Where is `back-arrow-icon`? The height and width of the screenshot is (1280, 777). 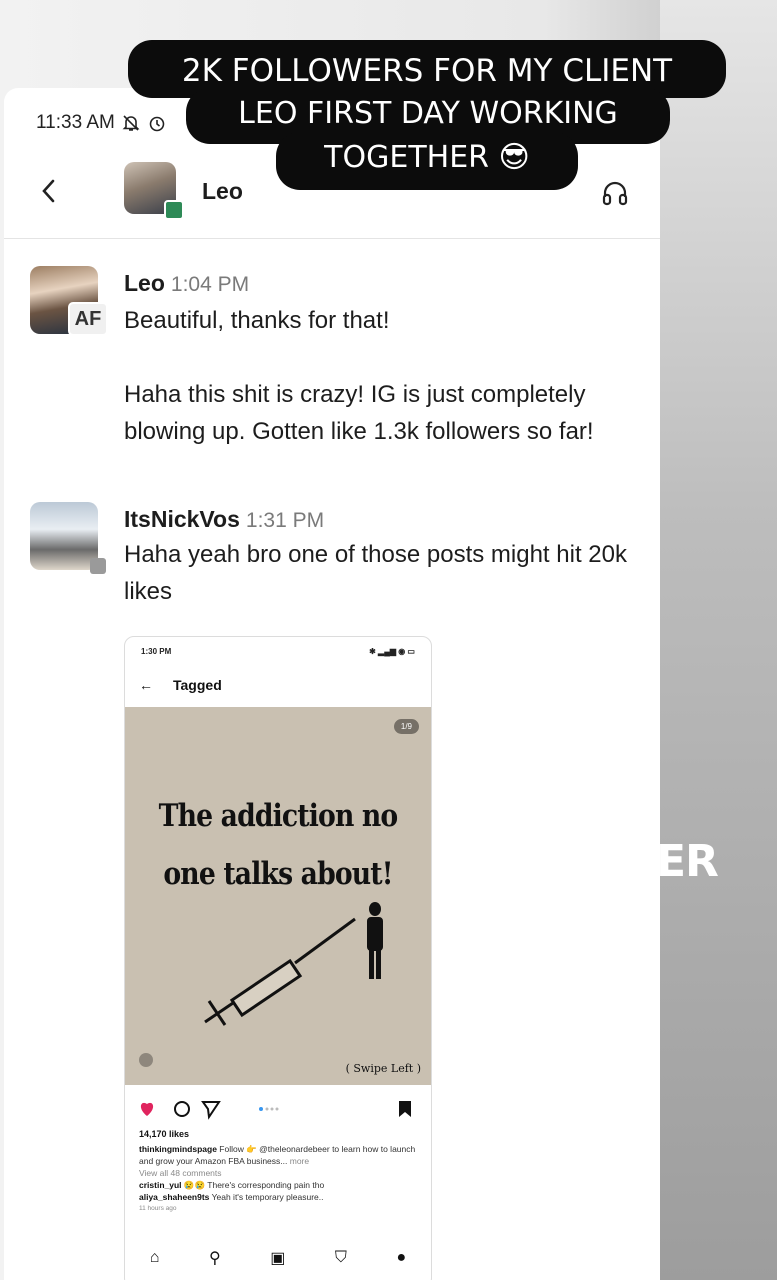 back-arrow-icon is located at coordinates (49, 191).